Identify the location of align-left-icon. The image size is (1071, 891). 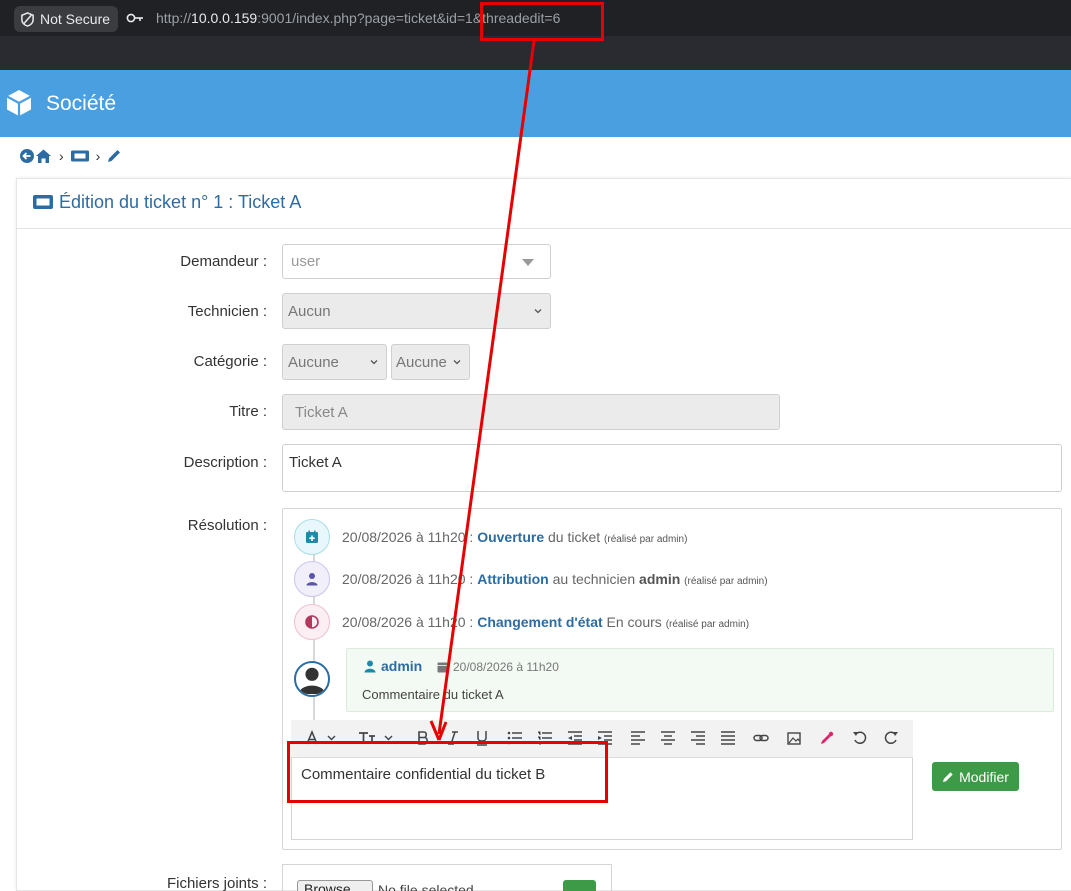
(638, 738).